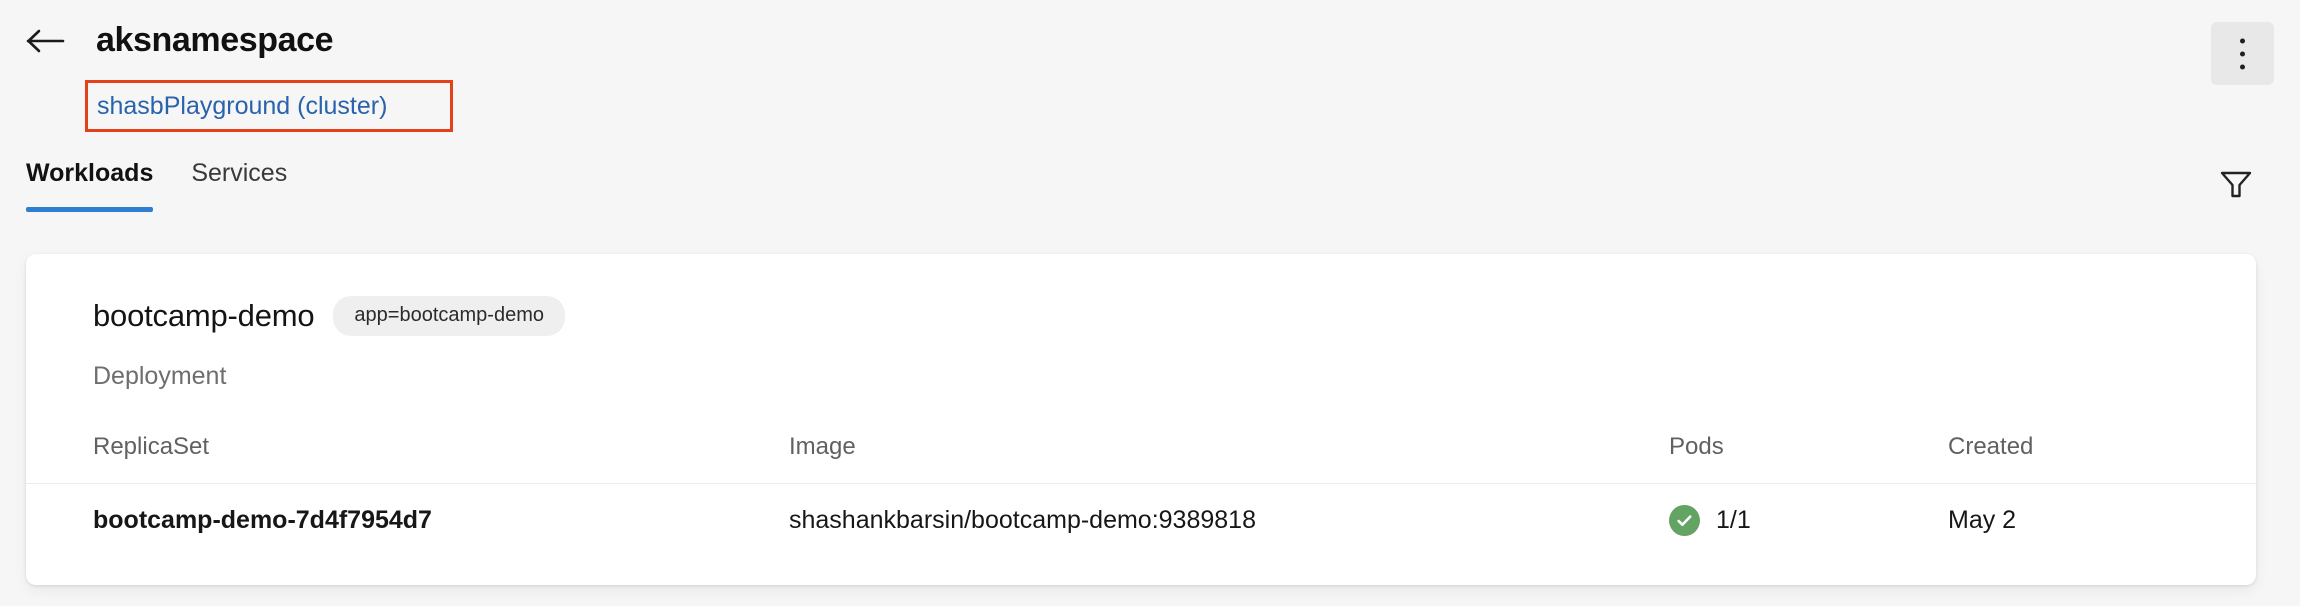 This screenshot has width=2300, height=606. Describe the element at coordinates (449, 316) in the screenshot. I see `workload-label-chip: app=bootcamp-demo` at that location.